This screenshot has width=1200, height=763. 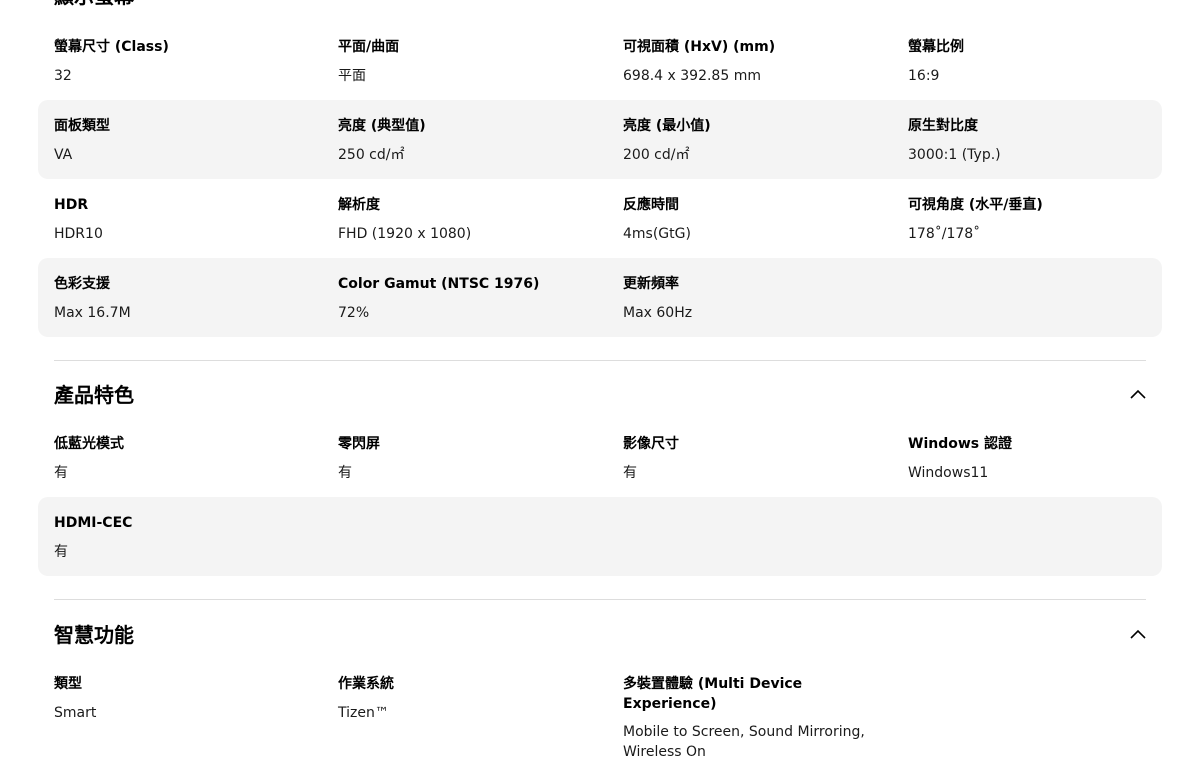 What do you see at coordinates (948, 473) in the screenshot?
I see `spec-value: Windows11` at bounding box center [948, 473].